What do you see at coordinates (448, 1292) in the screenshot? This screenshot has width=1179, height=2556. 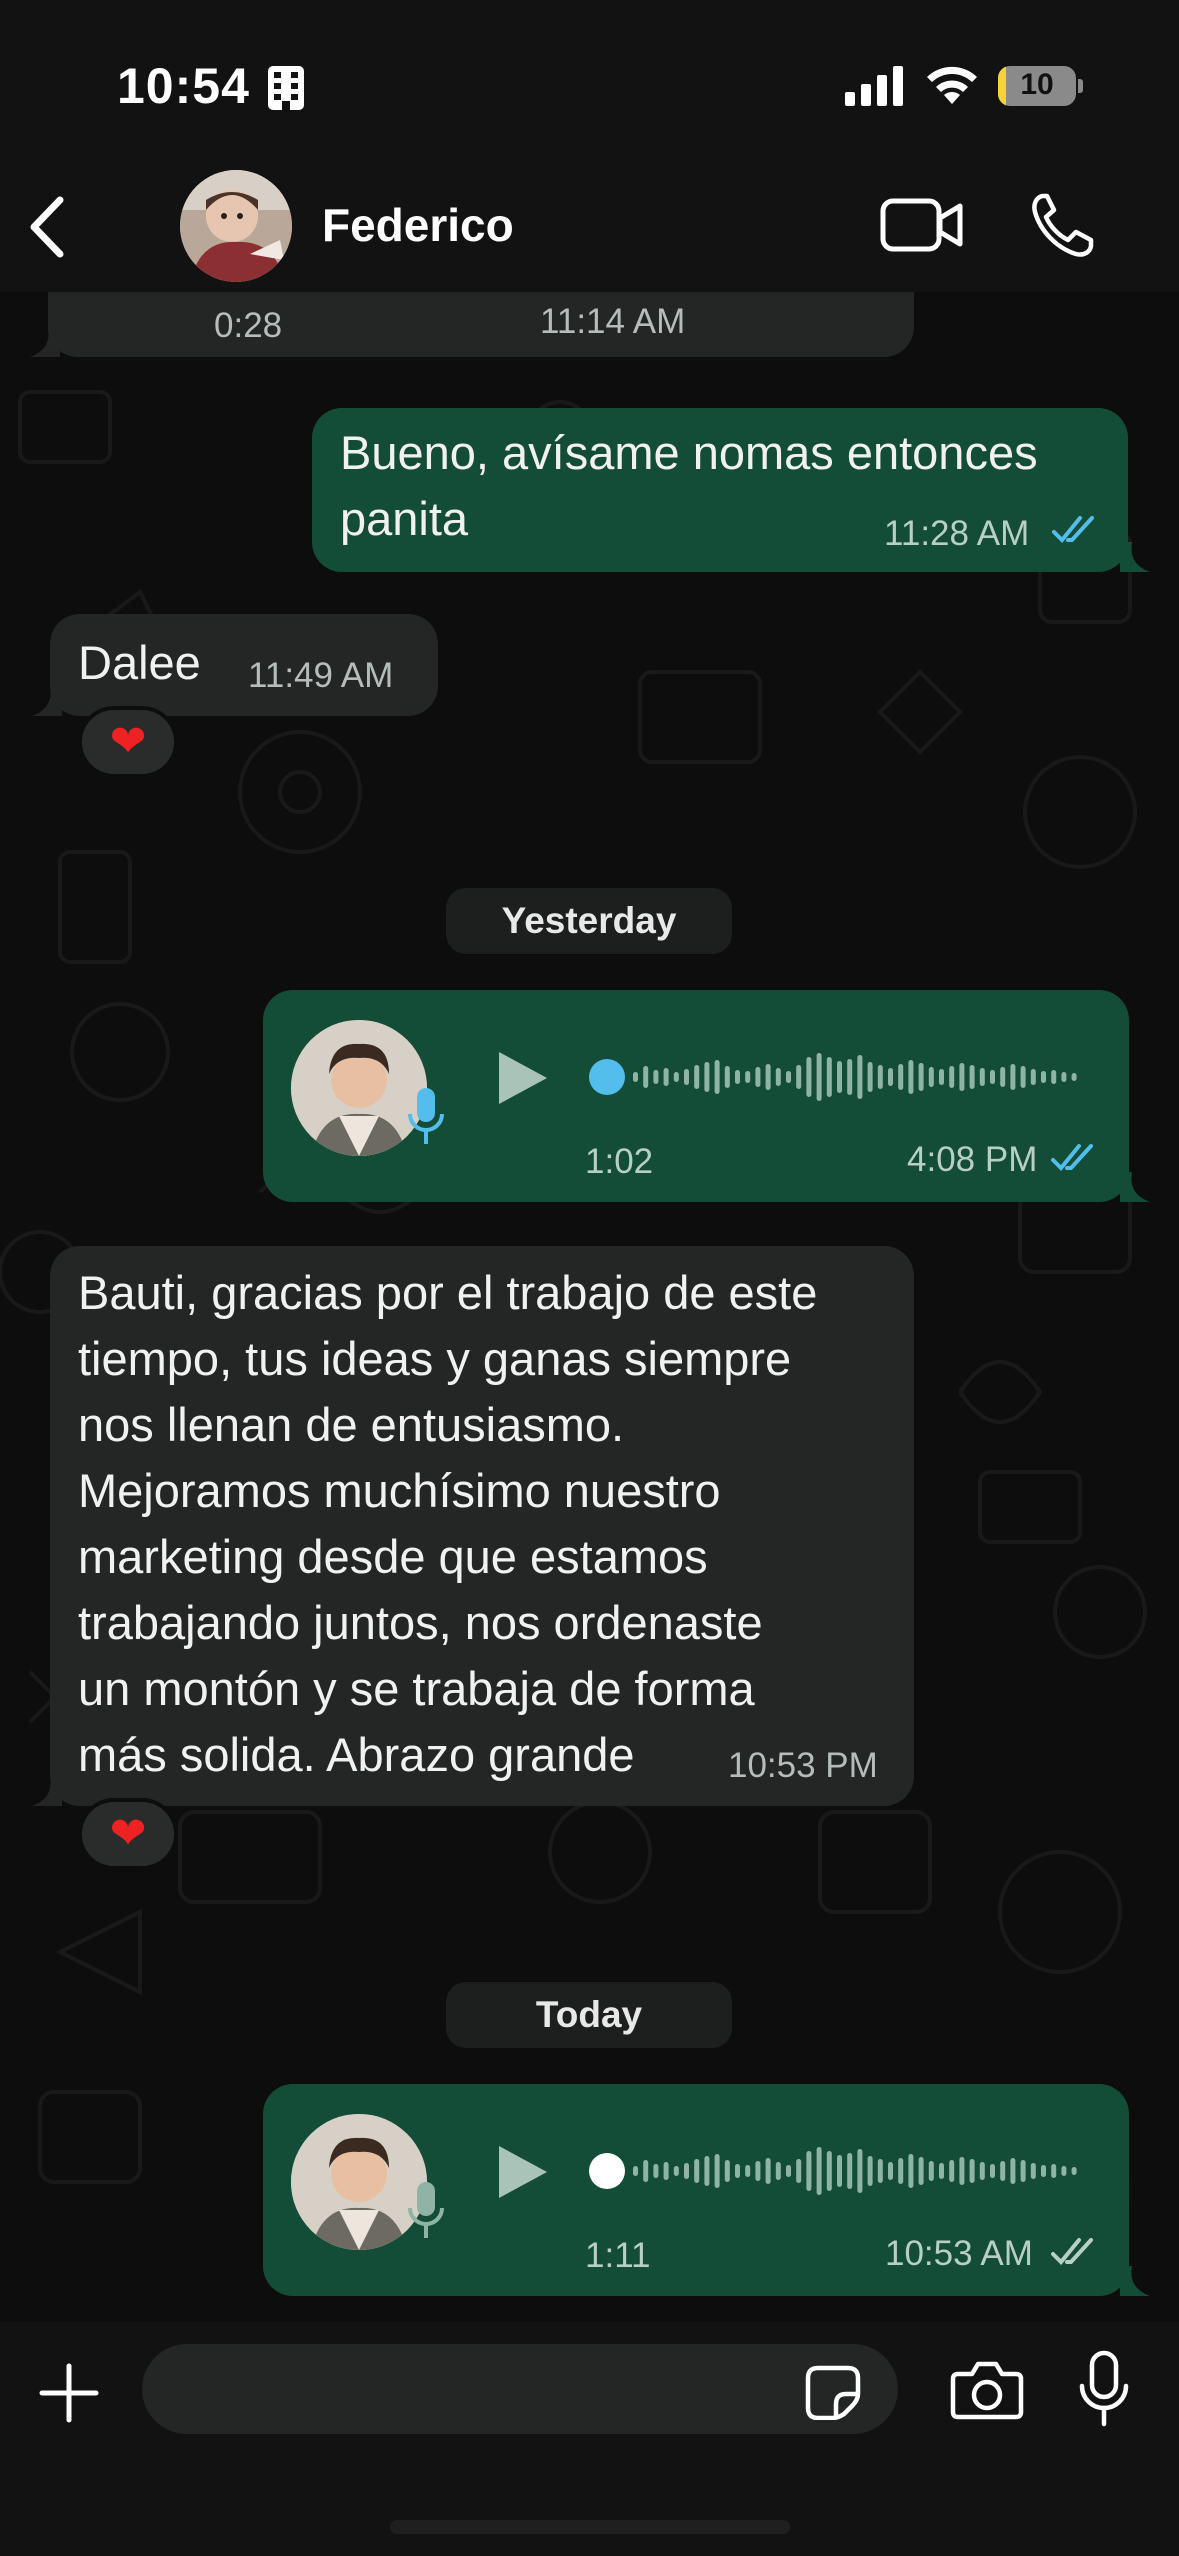 I see `message-line: Bauti, gracias por el trabajo de este` at bounding box center [448, 1292].